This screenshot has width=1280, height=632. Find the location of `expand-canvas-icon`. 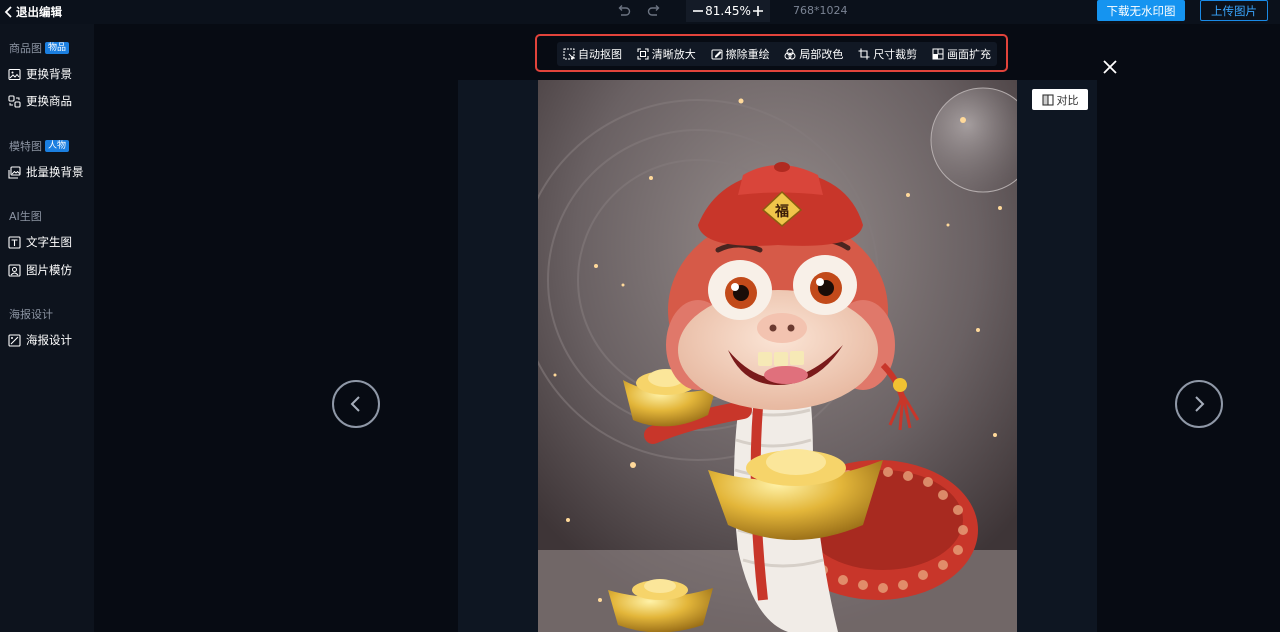

expand-canvas-icon is located at coordinates (938, 54).